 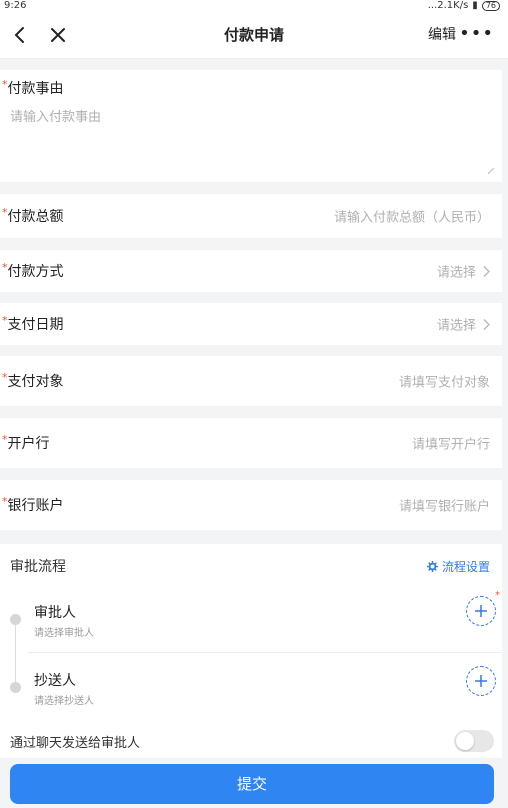 What do you see at coordinates (251, 324) in the screenshot?
I see `date-field: *支付日期 请选择` at bounding box center [251, 324].